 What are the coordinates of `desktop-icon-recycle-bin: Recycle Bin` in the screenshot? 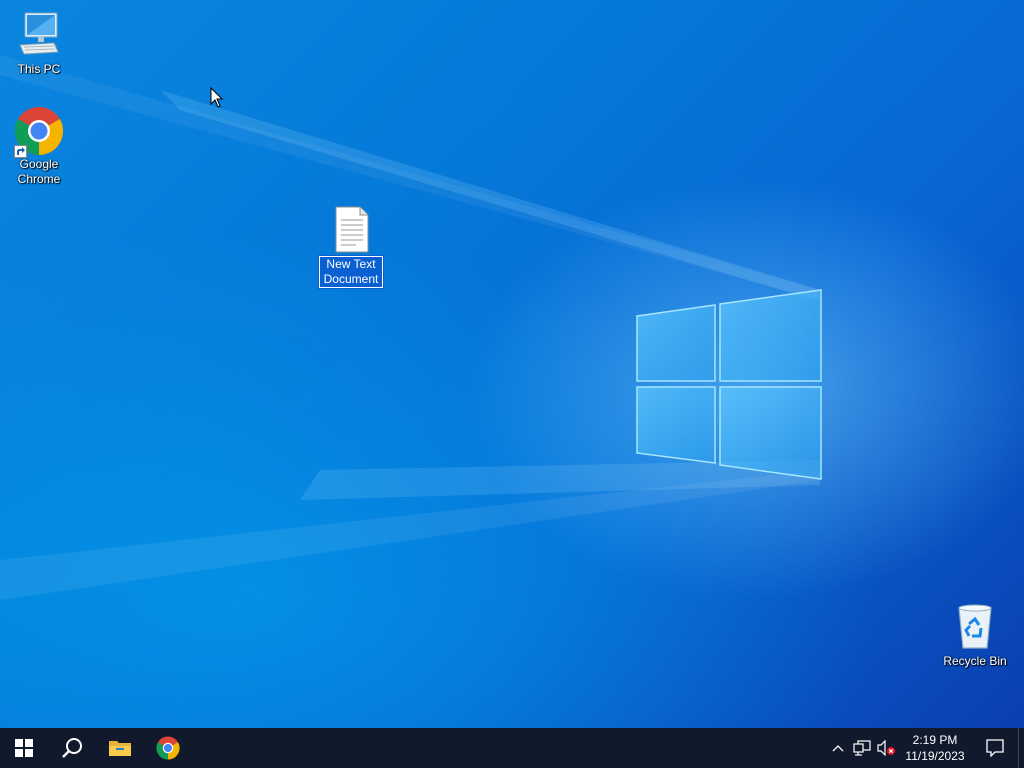 It's located at (975, 636).